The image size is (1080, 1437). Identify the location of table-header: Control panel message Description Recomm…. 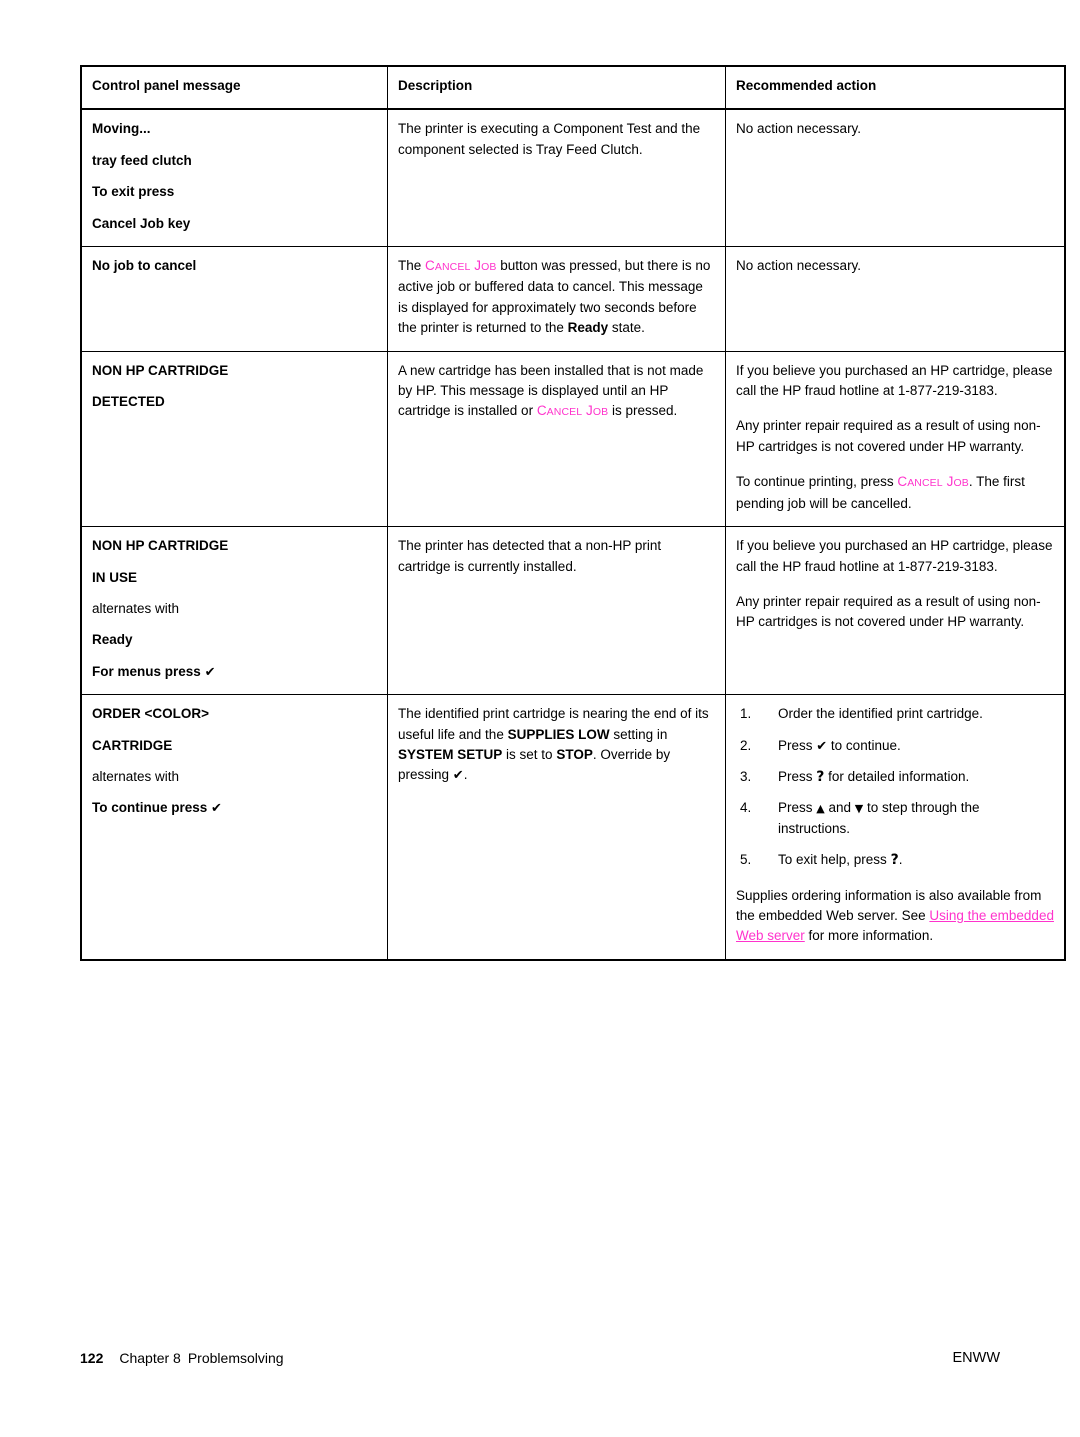
(573, 87).